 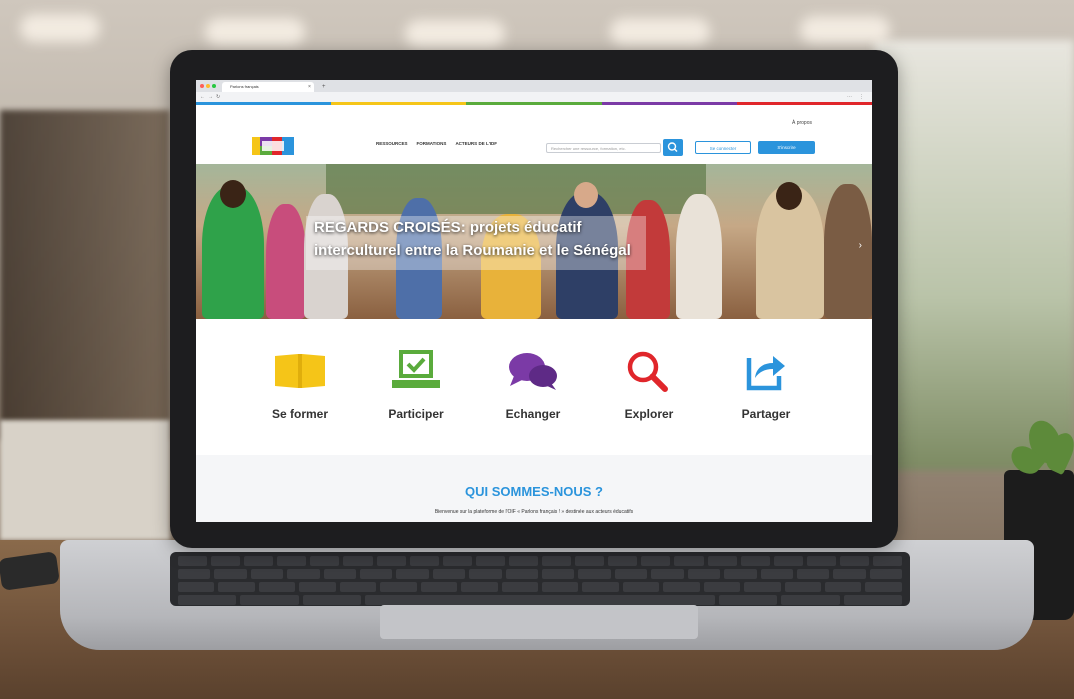 I want to click on back-icon: ←, so click(x=202, y=97).